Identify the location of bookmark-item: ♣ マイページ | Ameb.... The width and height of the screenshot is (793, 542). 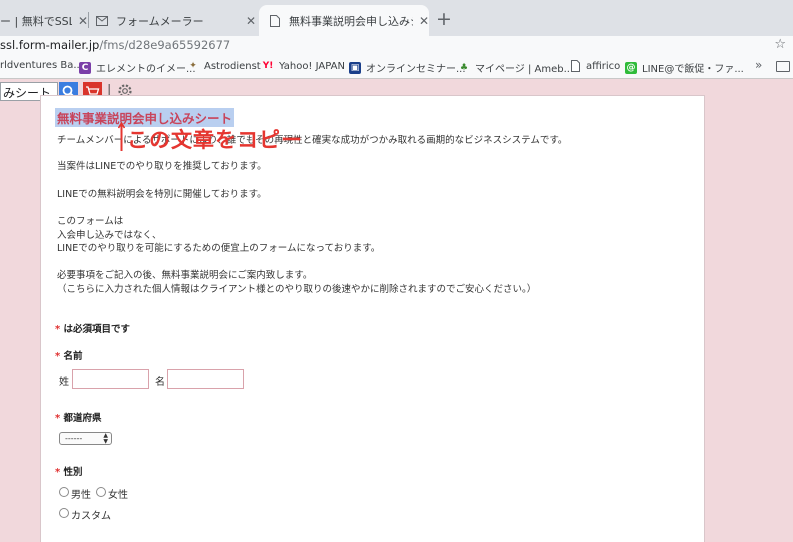
(516, 68).